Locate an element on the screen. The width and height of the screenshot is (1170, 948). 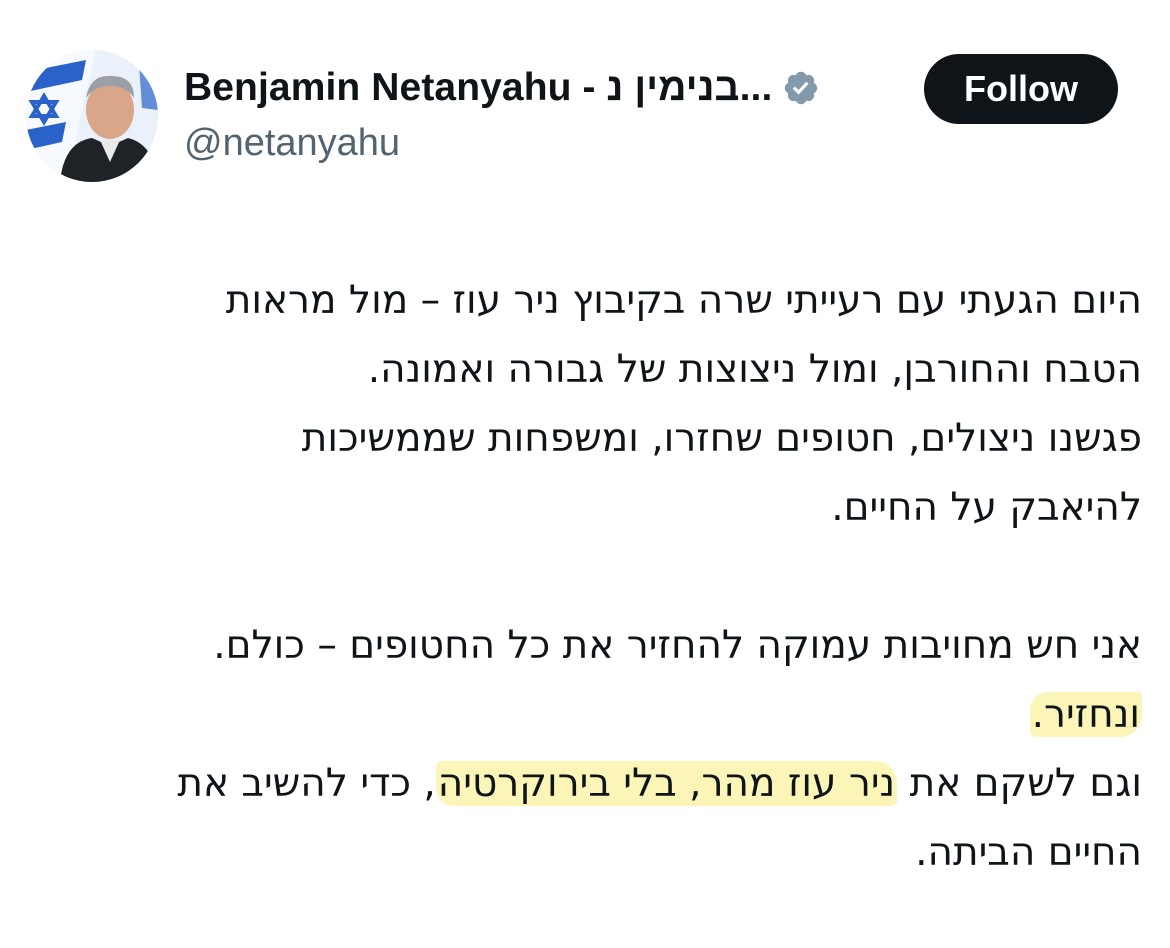
follow-button: Follow is located at coordinates (1021, 89).